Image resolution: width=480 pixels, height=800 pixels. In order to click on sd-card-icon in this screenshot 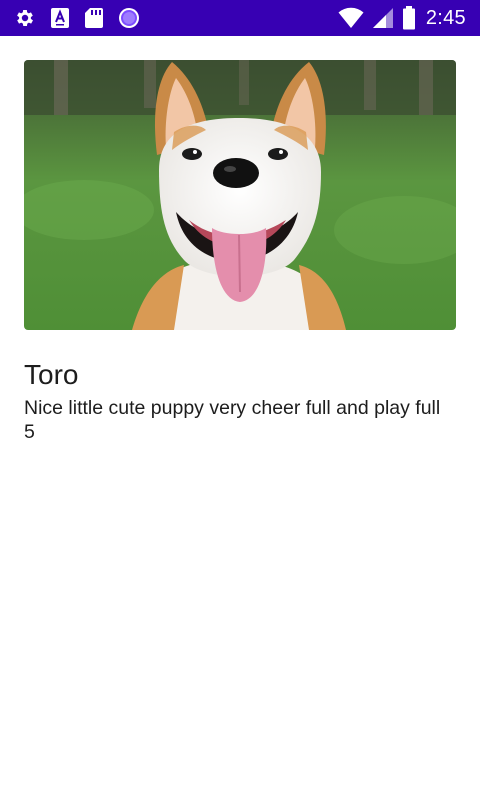, I will do `click(94, 18)`.